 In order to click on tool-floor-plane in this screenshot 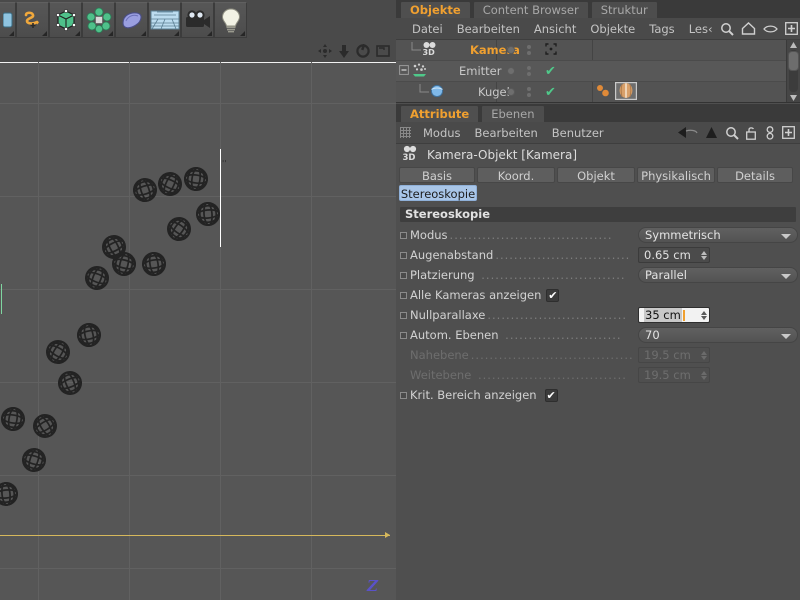, I will do `click(164, 20)`.